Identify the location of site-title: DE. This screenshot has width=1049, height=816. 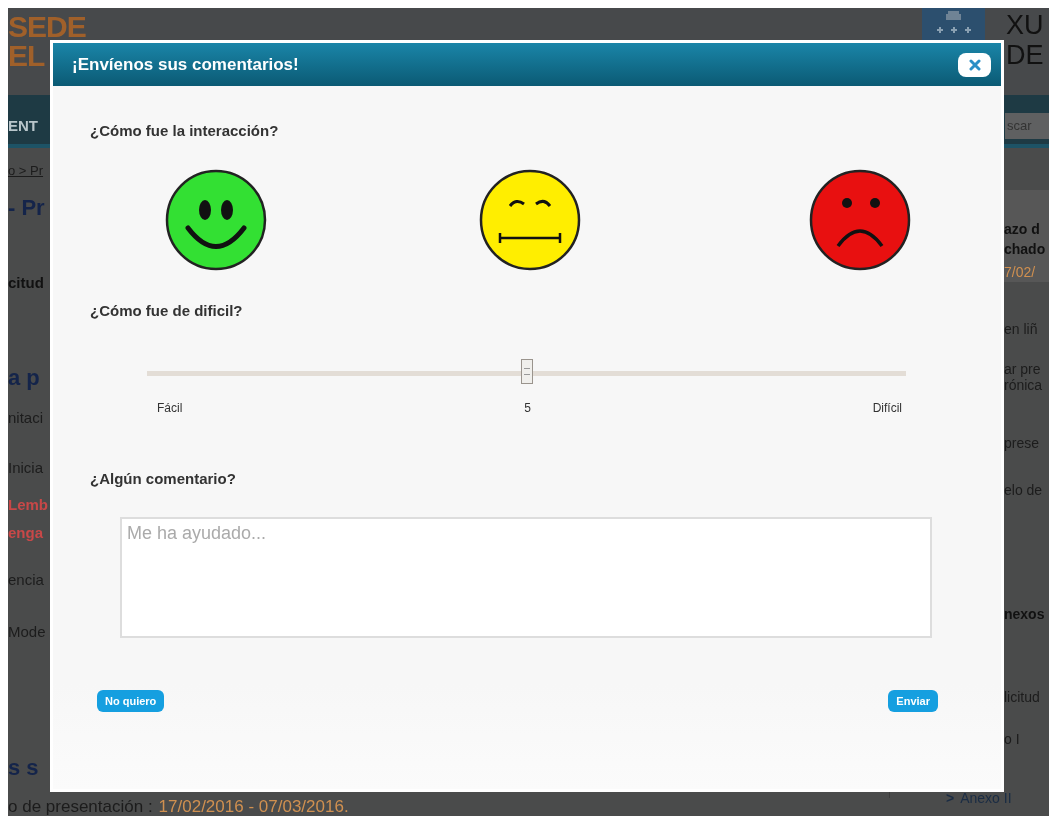
(1025, 55).